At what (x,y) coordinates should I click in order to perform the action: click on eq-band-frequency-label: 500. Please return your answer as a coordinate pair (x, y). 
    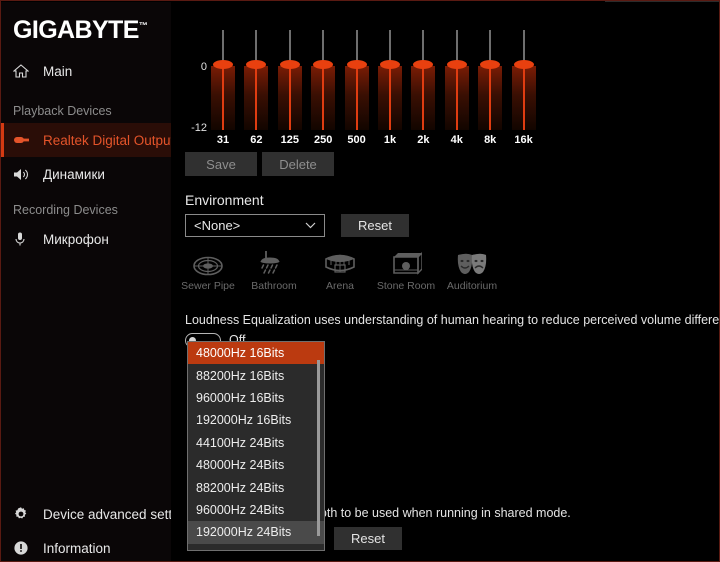
    Looking at the image, I should click on (356, 140).